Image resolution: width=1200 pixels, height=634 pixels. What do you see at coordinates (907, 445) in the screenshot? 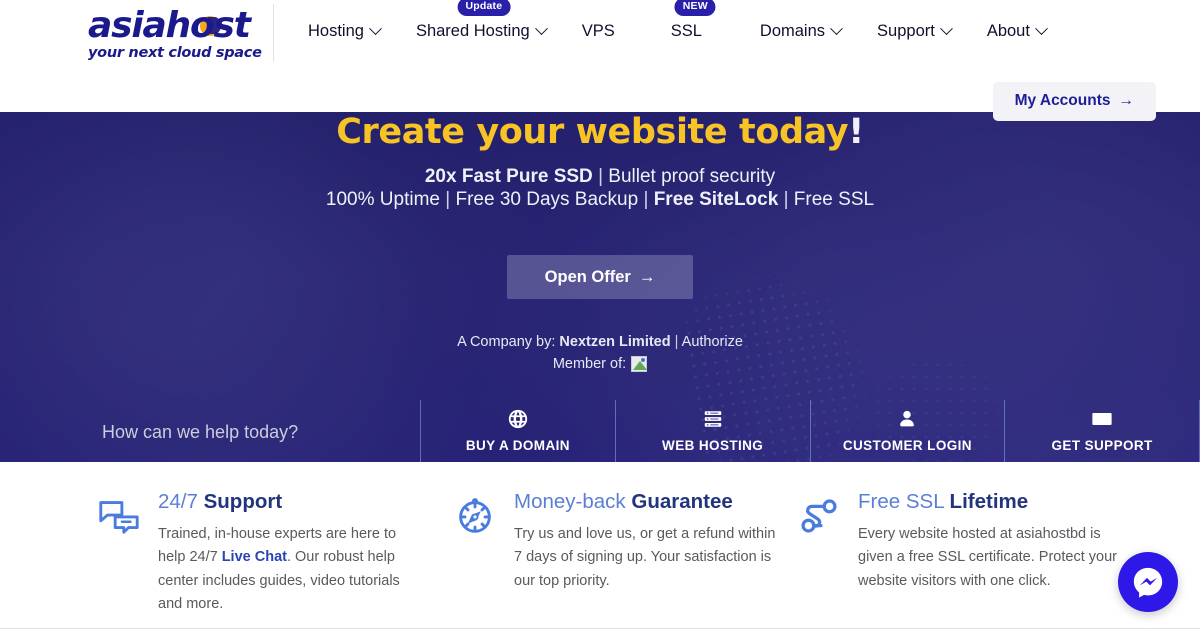
I see `quick-link-label: CUSTOMER LOGIN` at bounding box center [907, 445].